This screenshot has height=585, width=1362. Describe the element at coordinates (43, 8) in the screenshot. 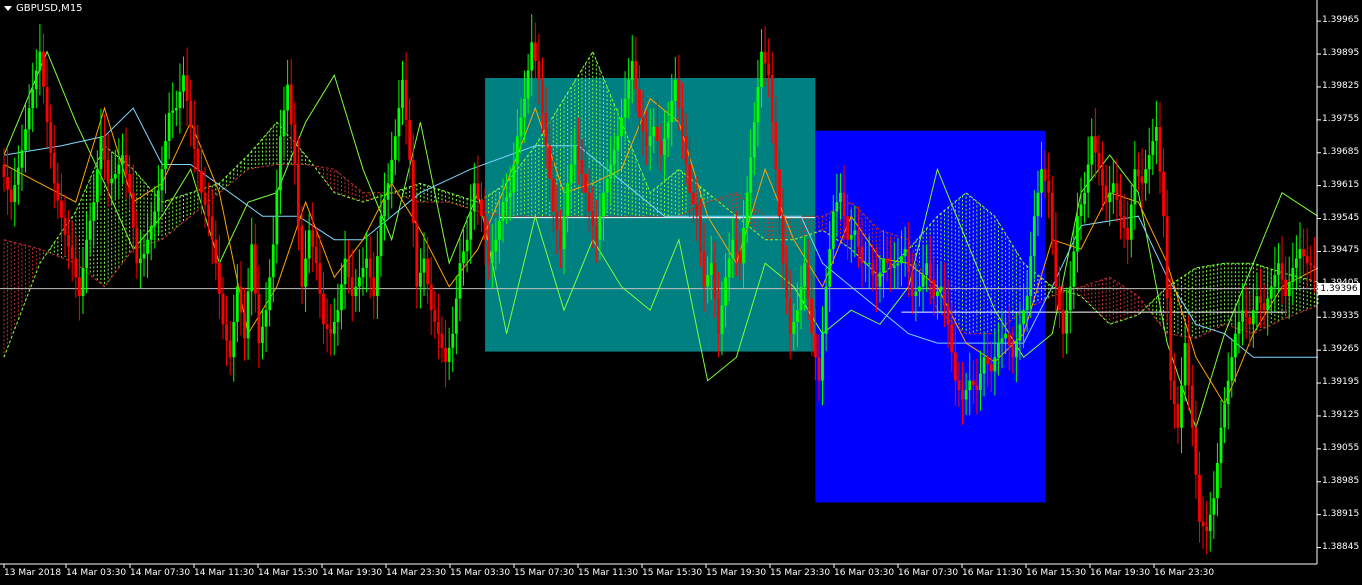

I see `chart-title-bar: GBPUSD,M15` at that location.